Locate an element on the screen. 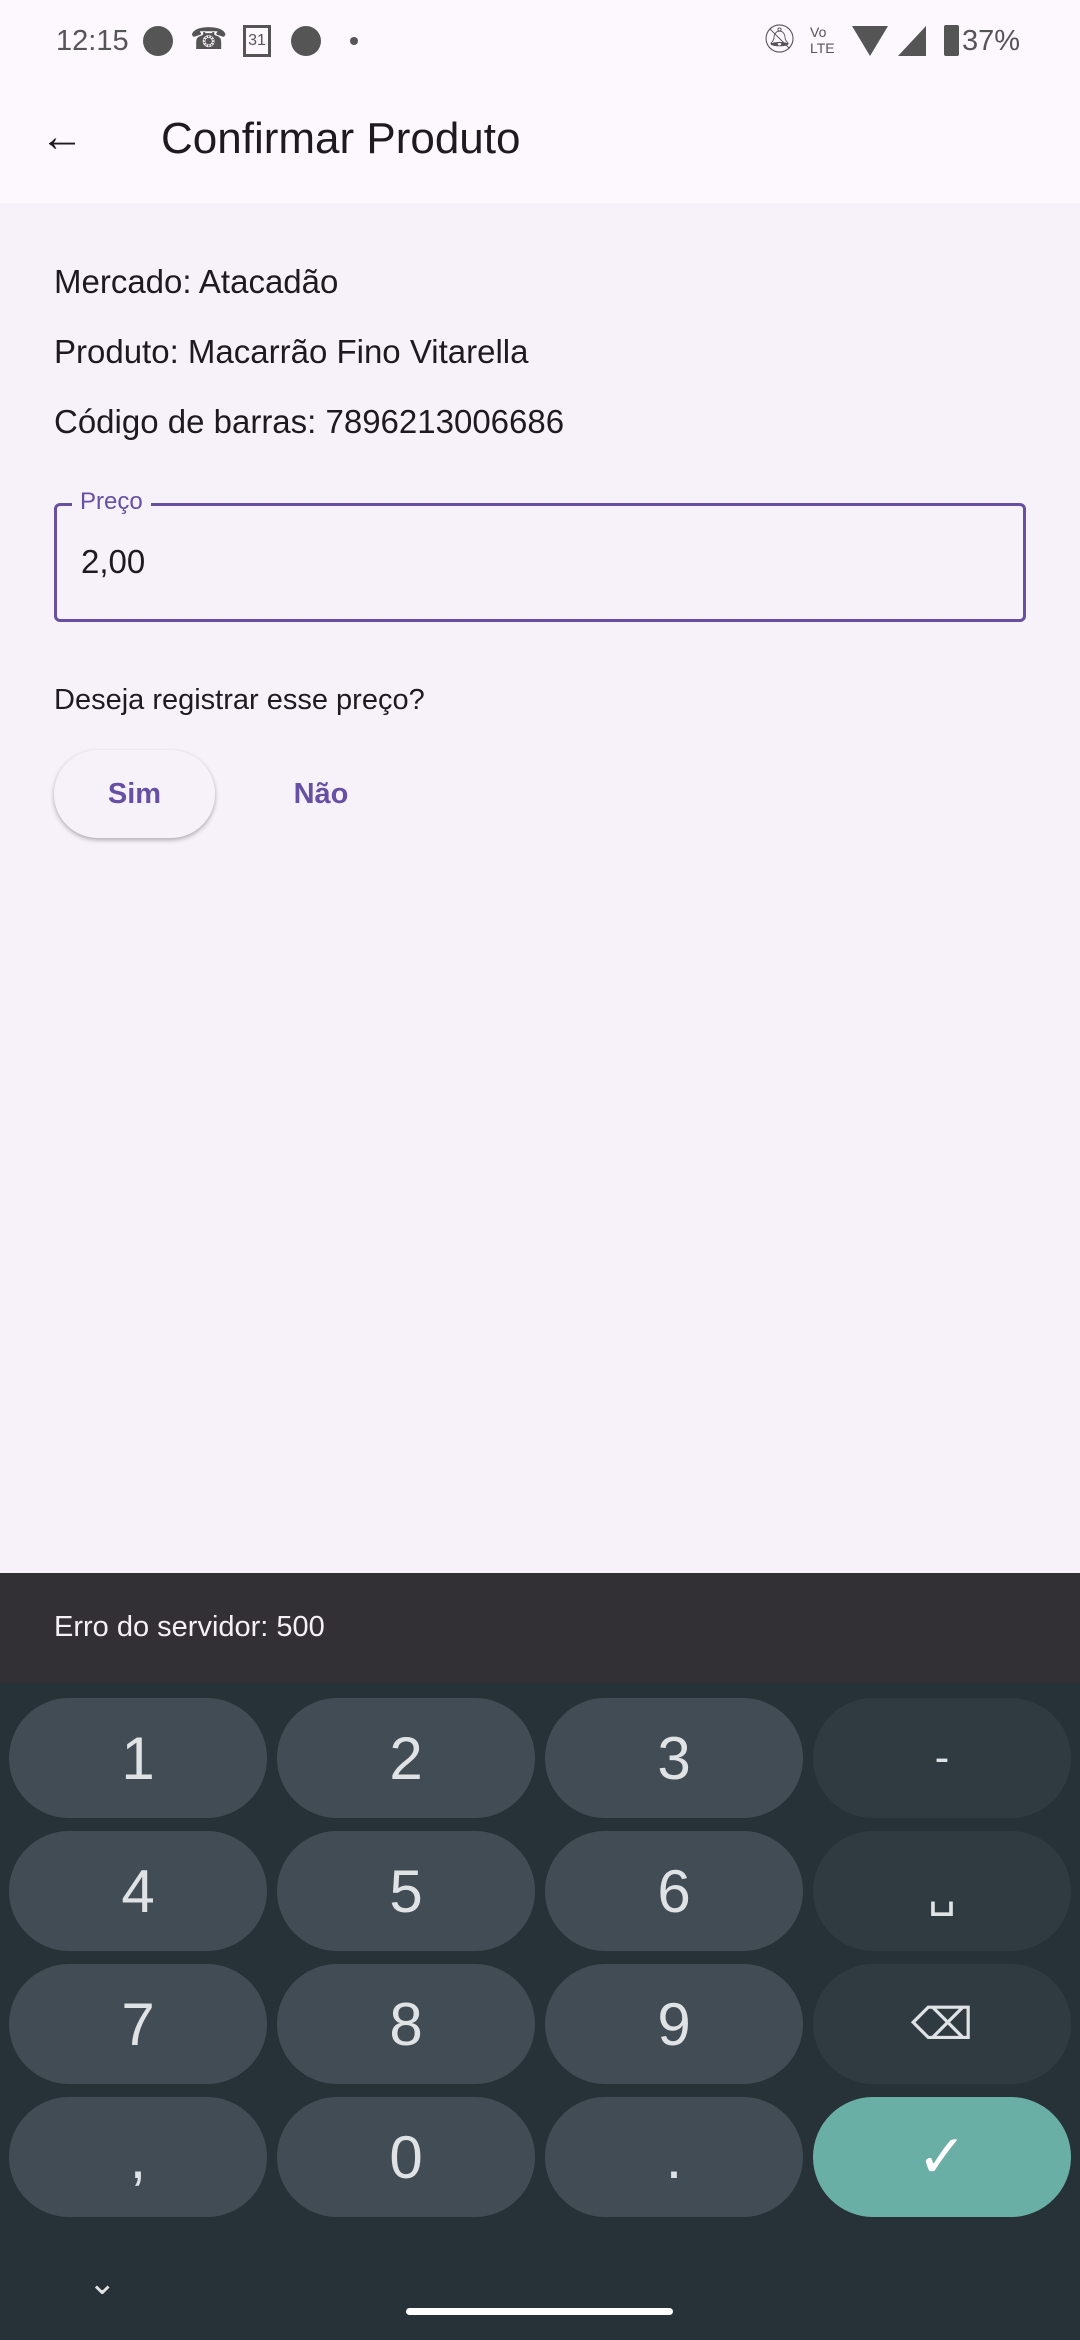  confirm-question: Deseja registrar esse preço? is located at coordinates (239, 700).